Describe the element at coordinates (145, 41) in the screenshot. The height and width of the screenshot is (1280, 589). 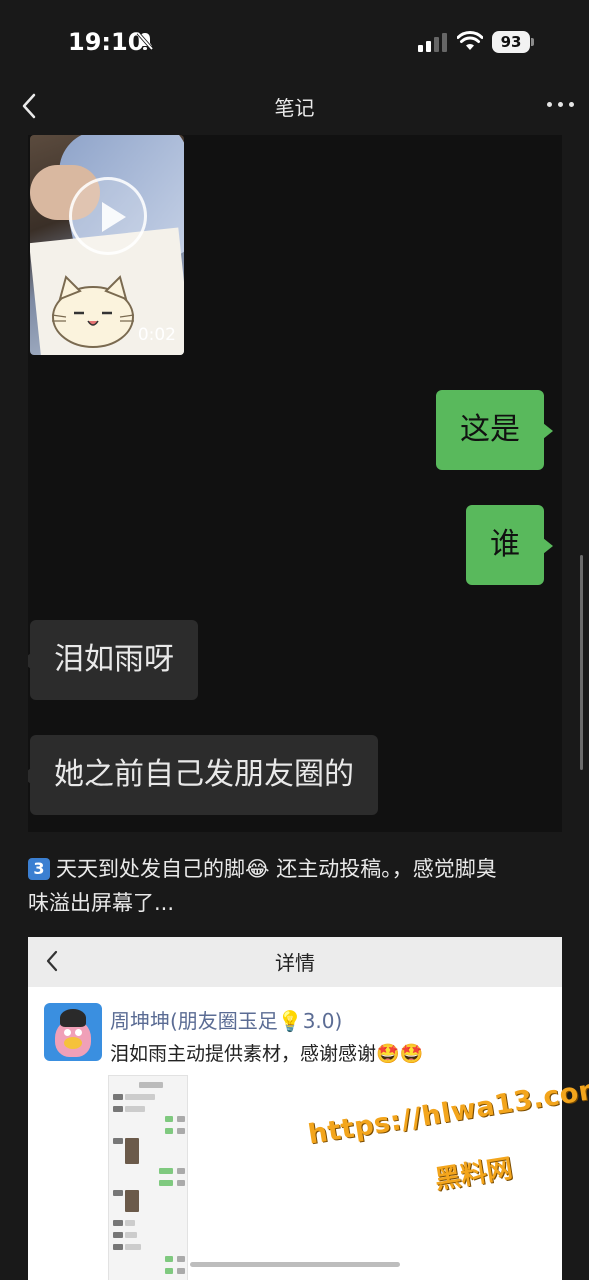
I see `silent-bell-icon` at that location.